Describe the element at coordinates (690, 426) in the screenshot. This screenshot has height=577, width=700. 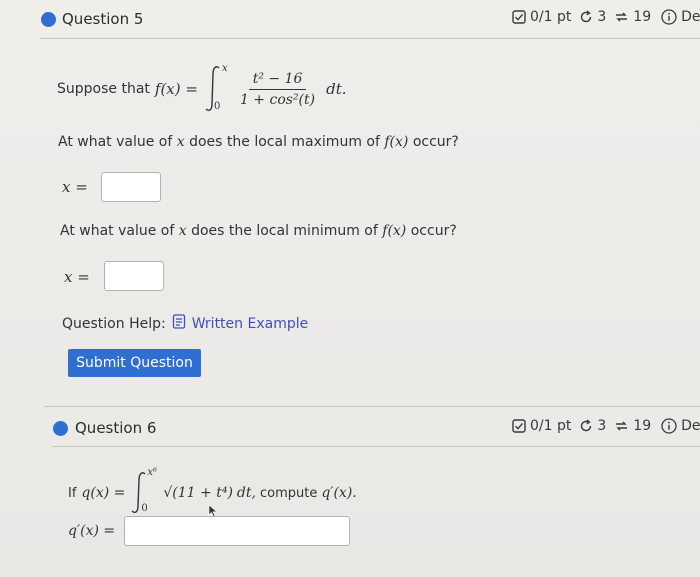
I see `question-6-details-link: Deta` at that location.